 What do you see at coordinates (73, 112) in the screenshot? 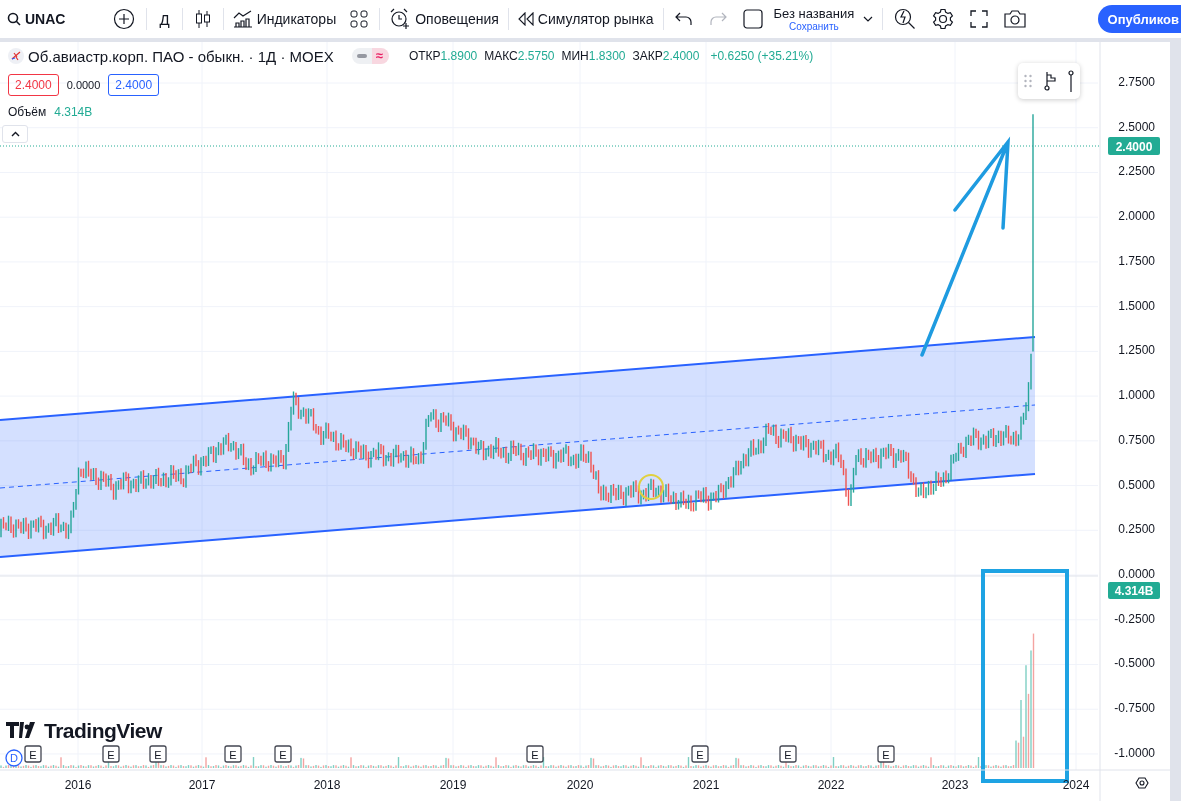
I see `volume-value: 4.314B` at bounding box center [73, 112].